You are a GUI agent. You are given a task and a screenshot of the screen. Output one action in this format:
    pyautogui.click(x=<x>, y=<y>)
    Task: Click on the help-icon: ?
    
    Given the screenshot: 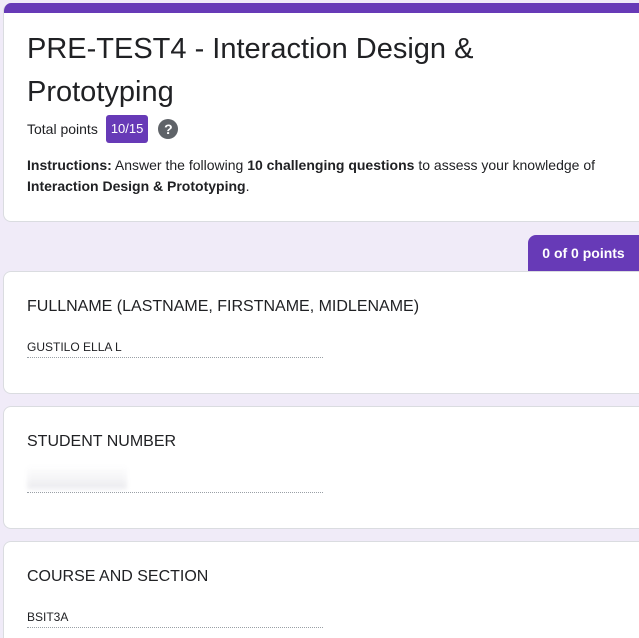 What is the action you would take?
    pyautogui.click(x=168, y=129)
    